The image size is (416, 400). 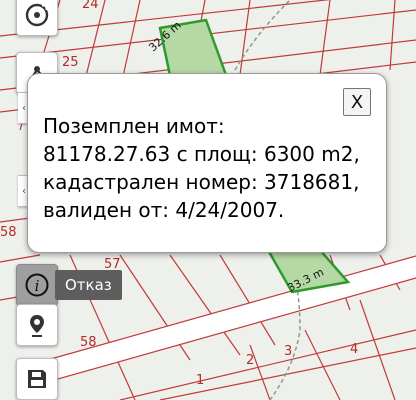 I want to click on svg-text: i, so click(x=37, y=286).